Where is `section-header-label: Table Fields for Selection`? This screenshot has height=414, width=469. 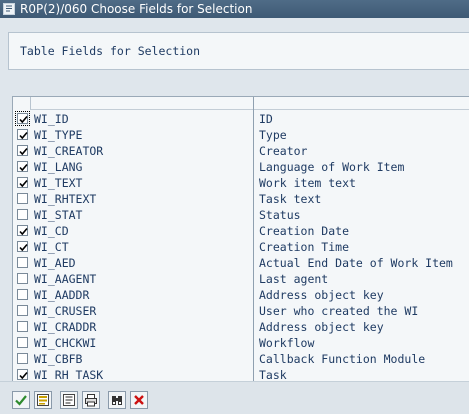 section-header-label: Table Fields for Selection is located at coordinates (110, 51).